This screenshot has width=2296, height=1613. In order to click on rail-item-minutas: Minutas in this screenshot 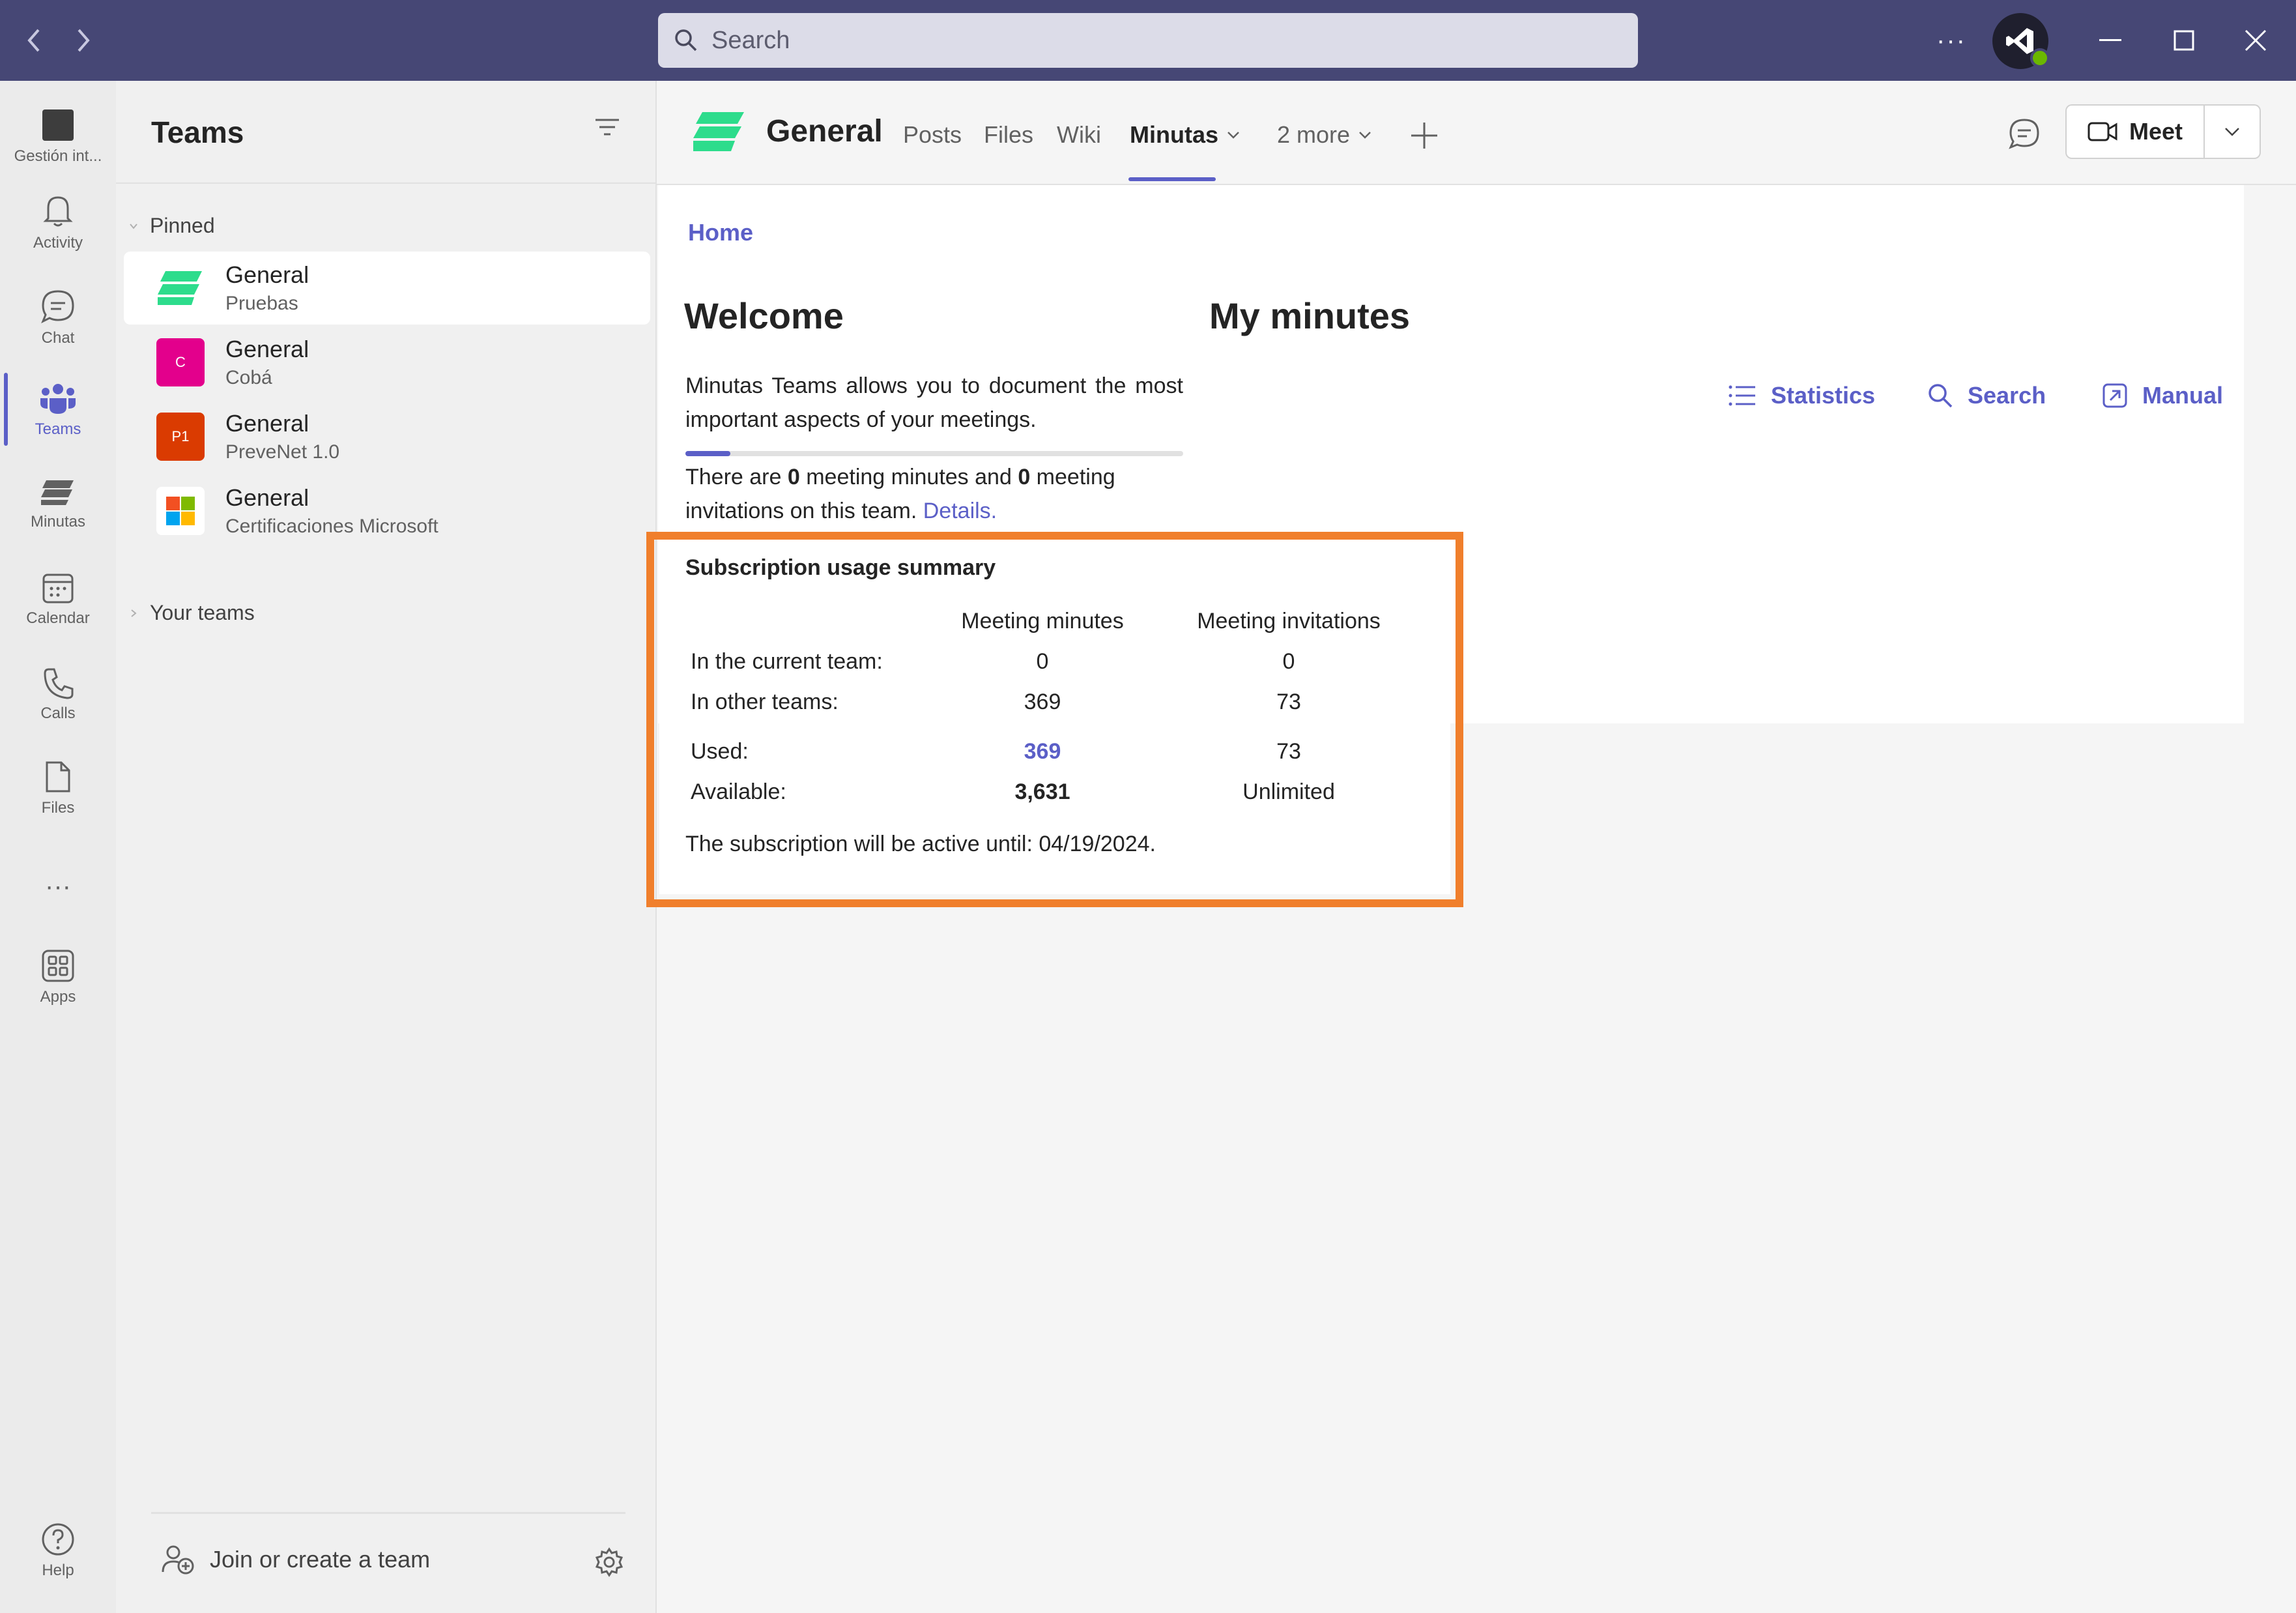, I will do `click(58, 504)`.